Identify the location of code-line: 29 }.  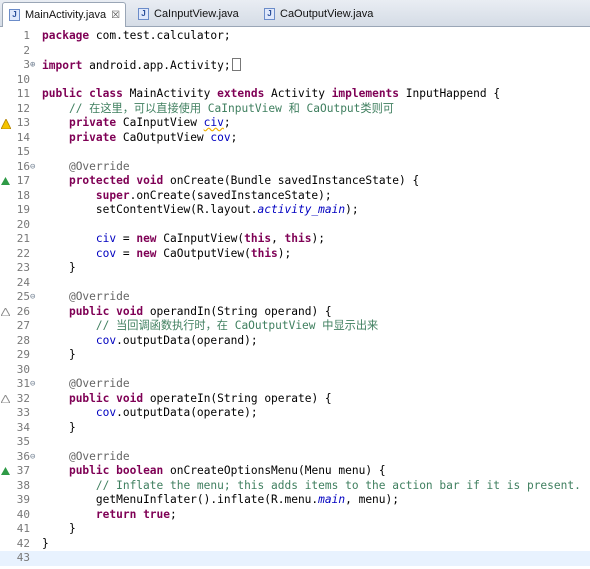
(295, 355).